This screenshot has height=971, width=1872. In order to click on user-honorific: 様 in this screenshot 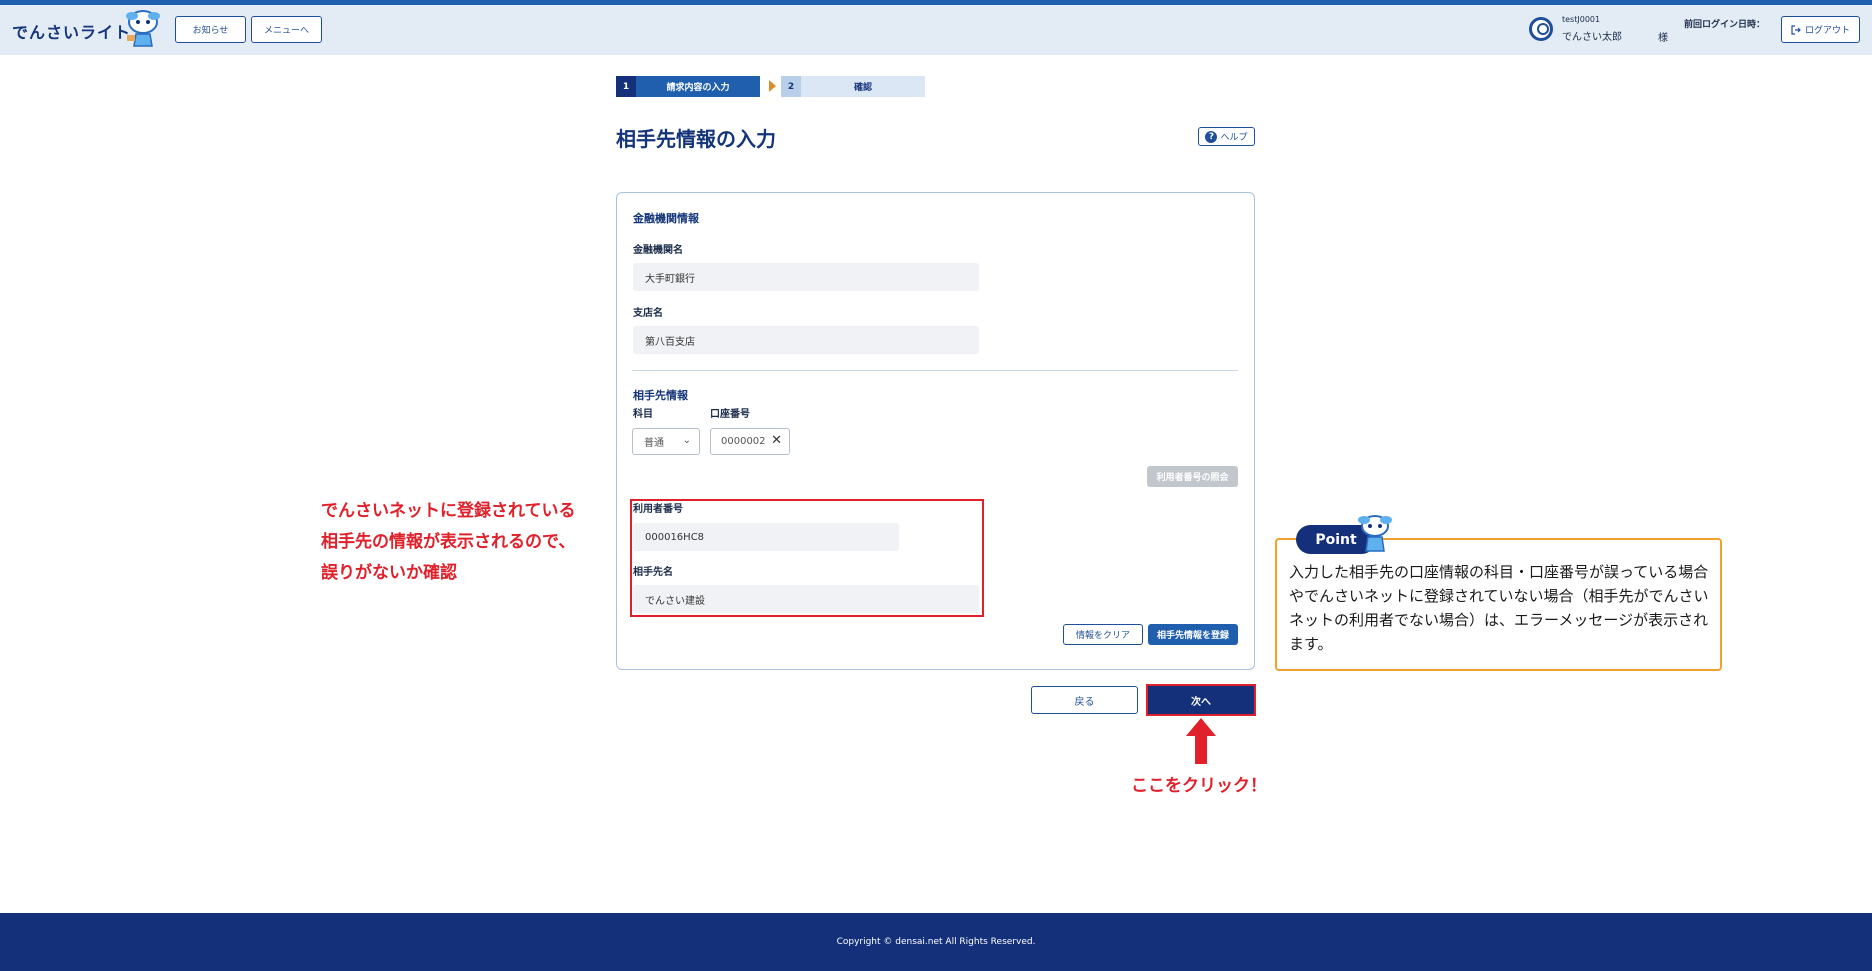, I will do `click(1663, 38)`.